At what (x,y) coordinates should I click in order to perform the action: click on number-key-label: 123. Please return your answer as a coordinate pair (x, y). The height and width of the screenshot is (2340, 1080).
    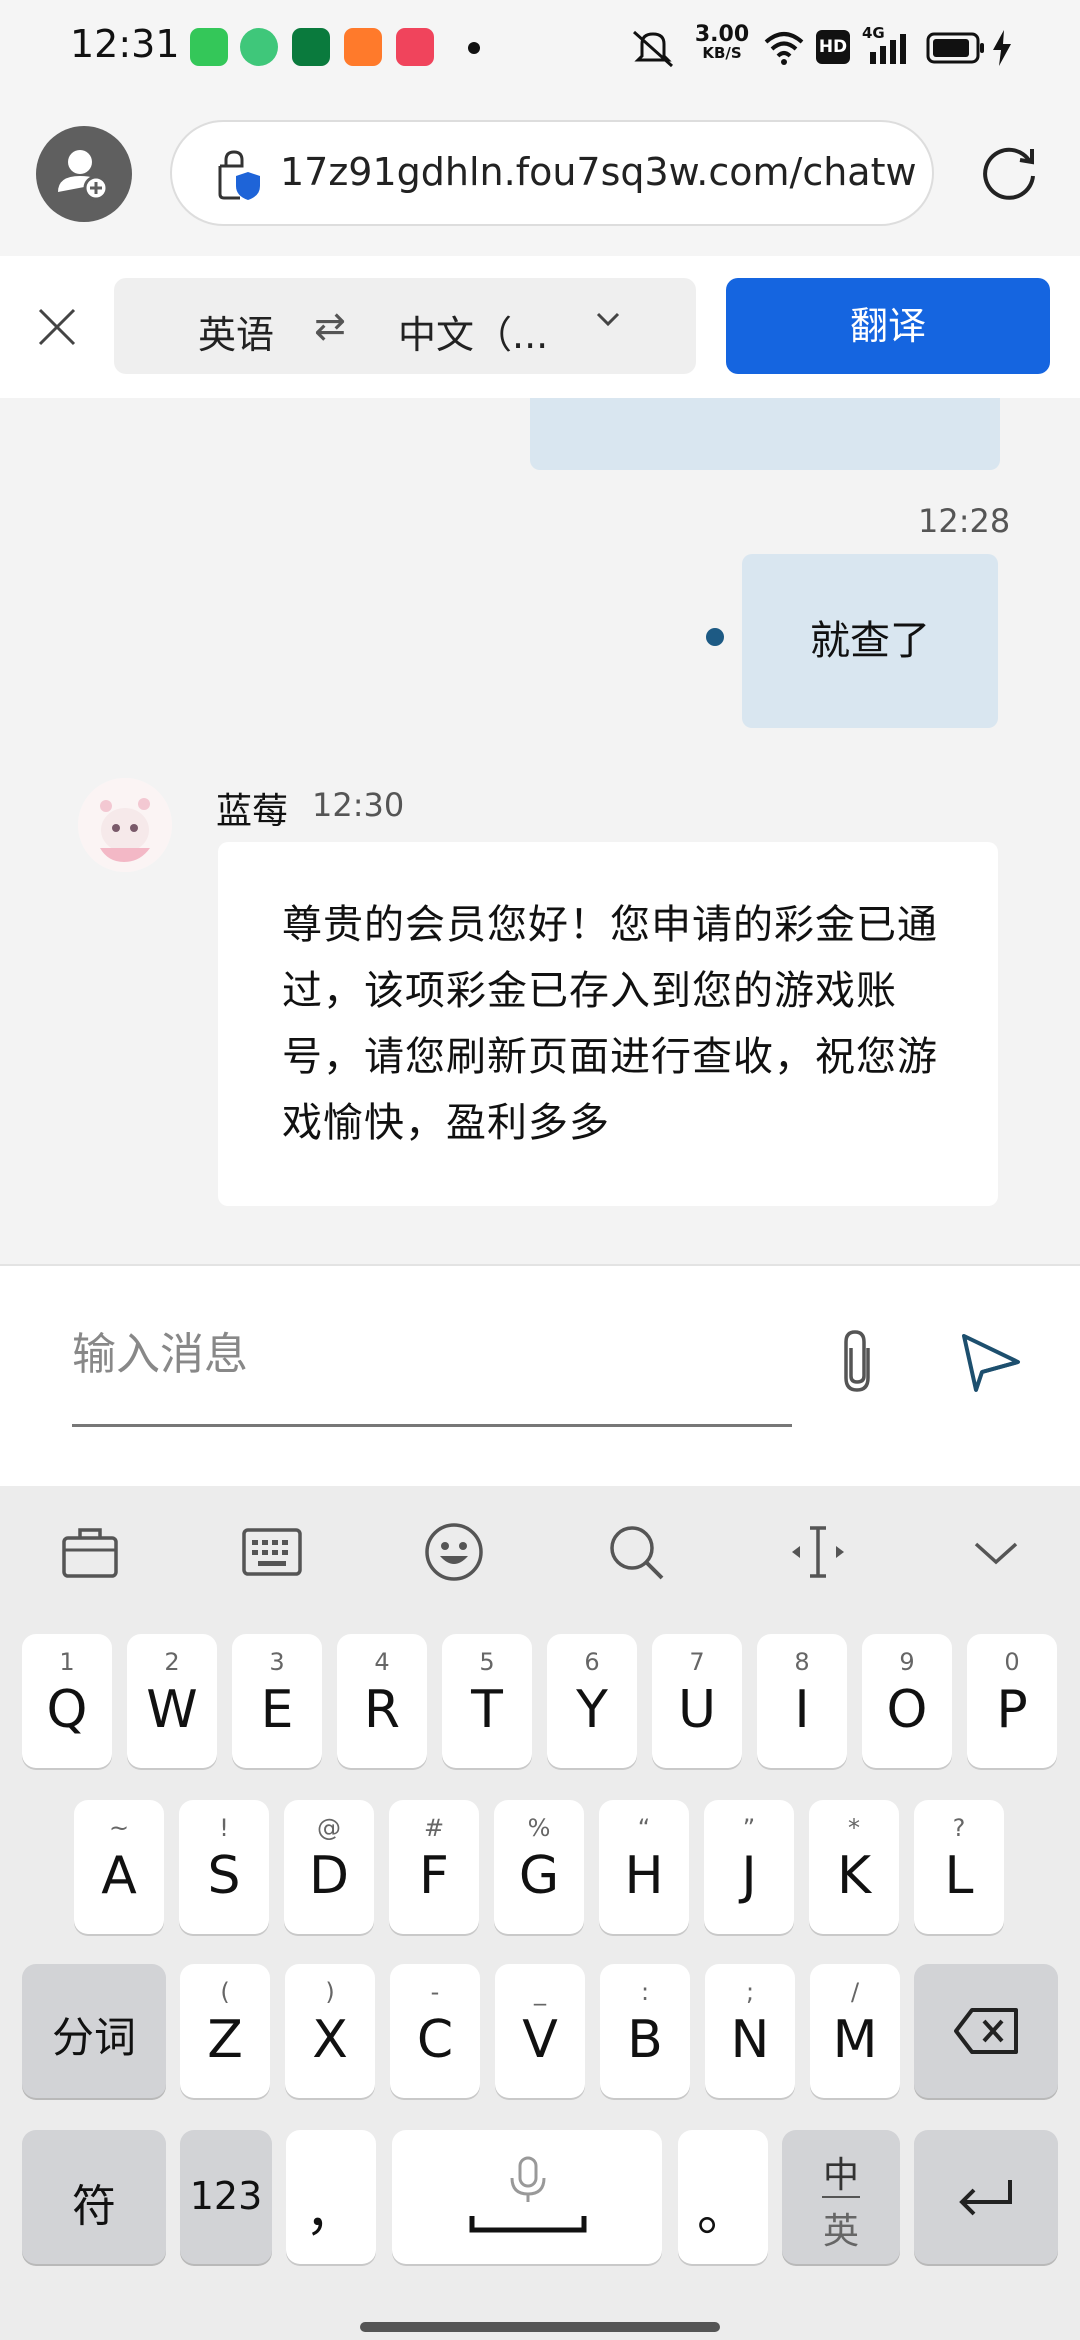
    Looking at the image, I should click on (226, 2196).